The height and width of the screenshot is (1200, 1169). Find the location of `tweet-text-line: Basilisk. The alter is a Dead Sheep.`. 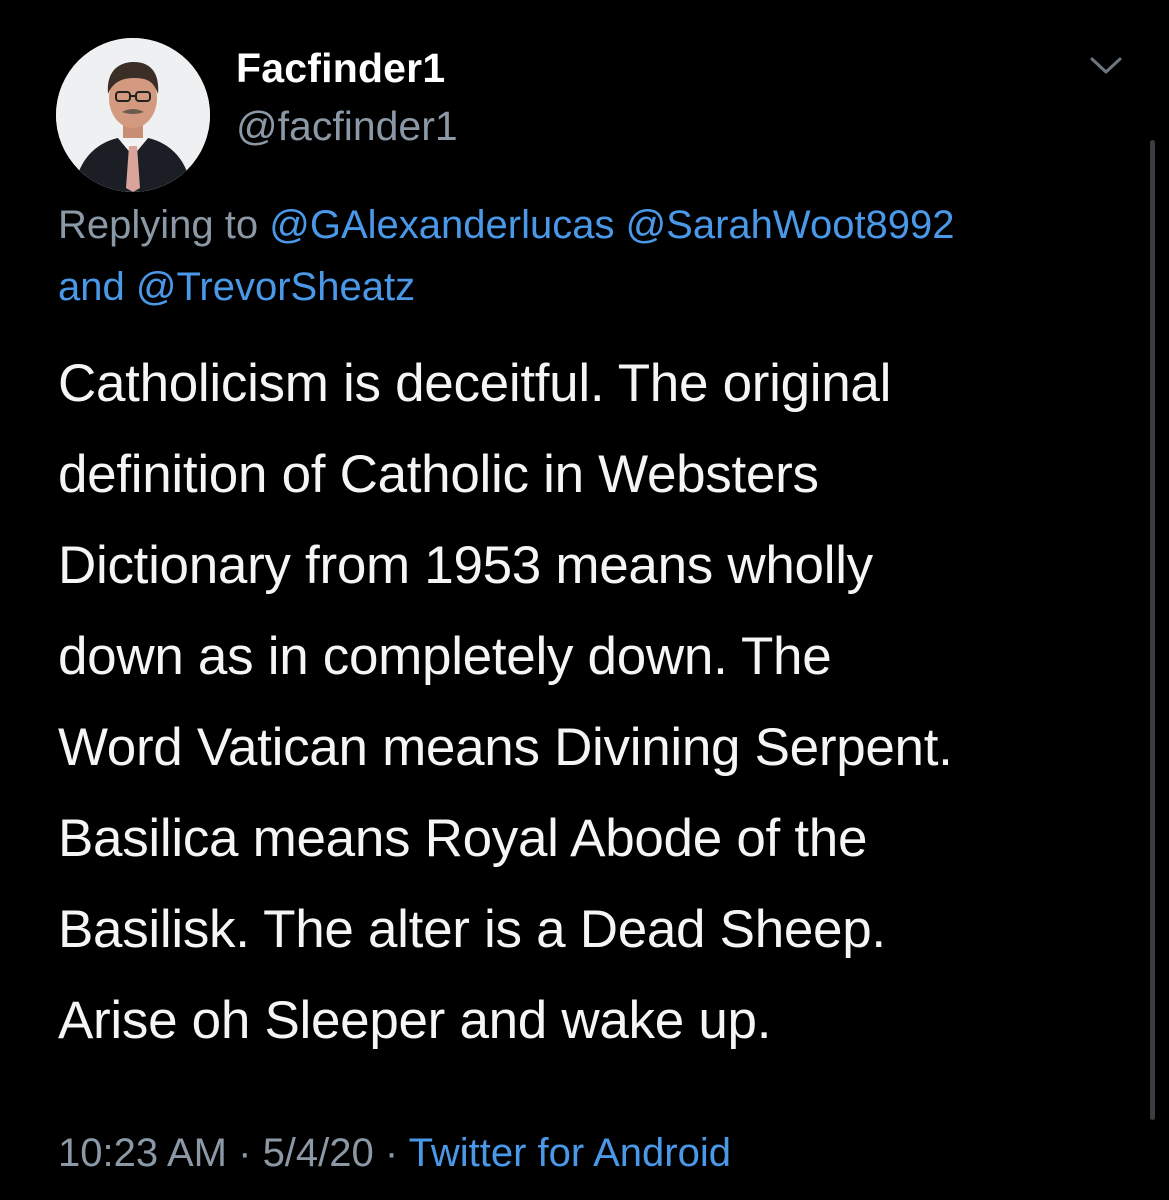

tweet-text-line: Basilisk. The alter is a Dead Sheep. is located at coordinates (472, 929).